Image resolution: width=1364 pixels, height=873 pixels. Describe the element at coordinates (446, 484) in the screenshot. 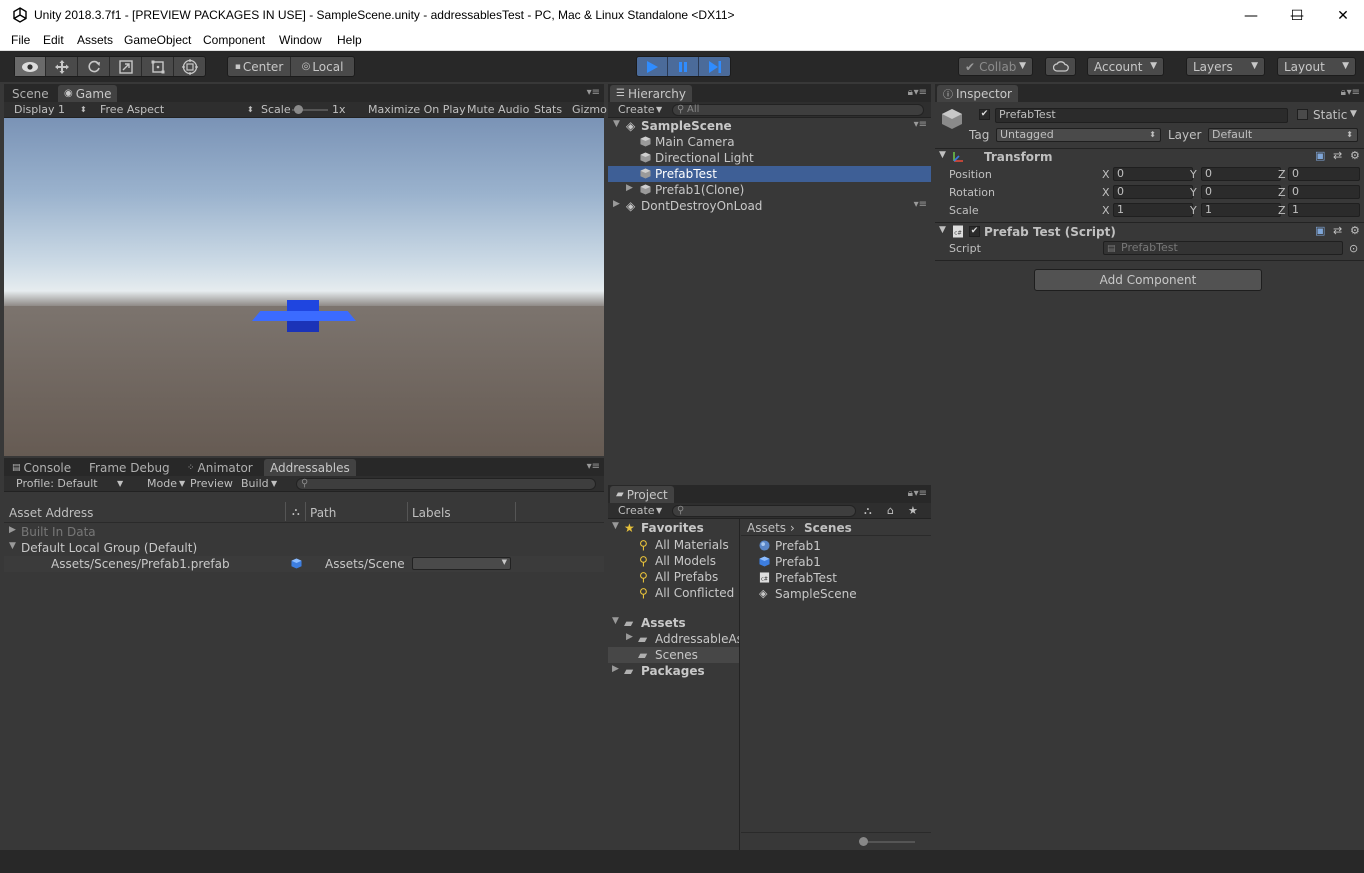

I see `addressables-search-input: ⚲` at that location.